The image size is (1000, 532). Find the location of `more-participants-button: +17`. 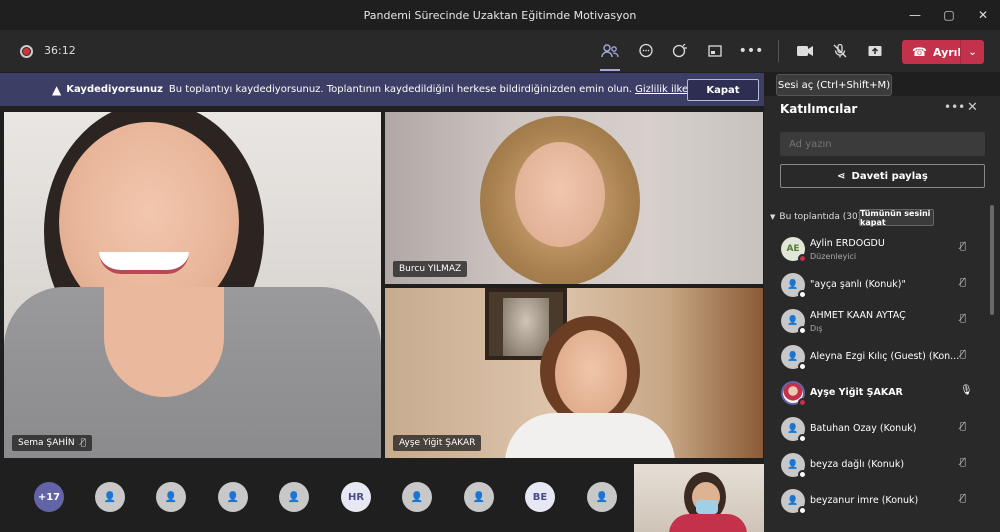

more-participants-button: +17 is located at coordinates (49, 497).